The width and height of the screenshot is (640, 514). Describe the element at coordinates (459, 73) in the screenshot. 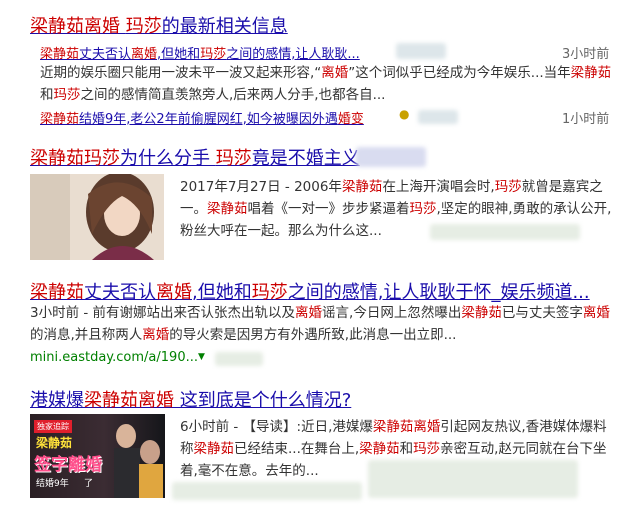

I see `text-run: ”这个词似乎已经成为今年娱乐...当年` at that location.